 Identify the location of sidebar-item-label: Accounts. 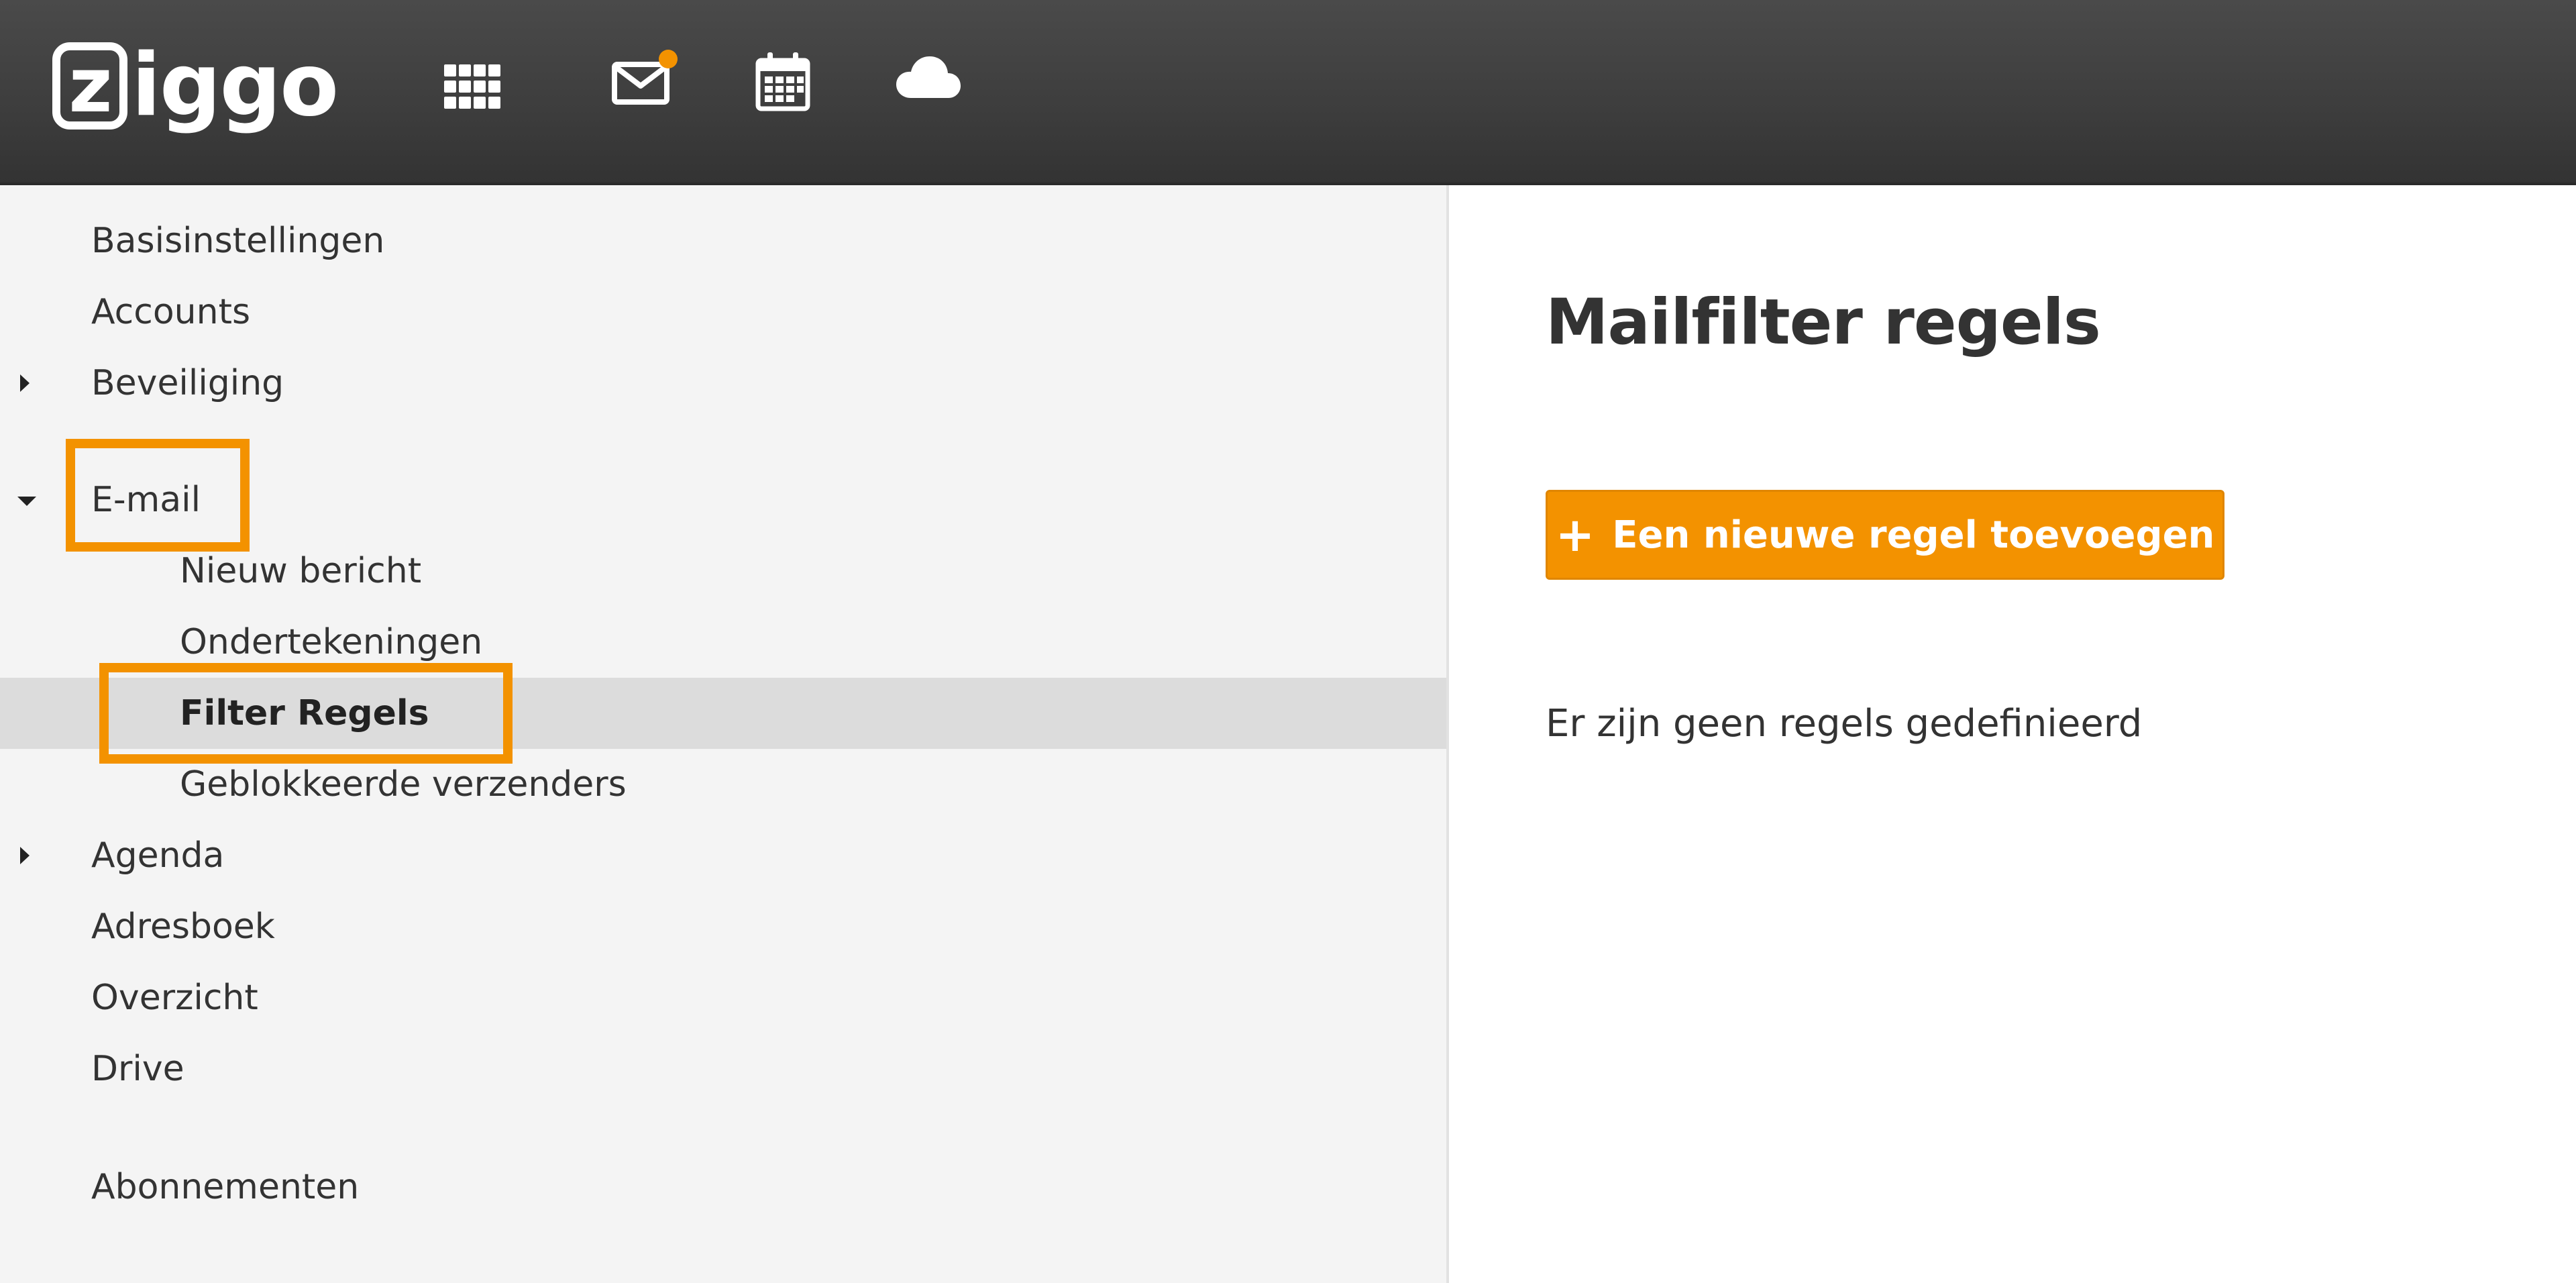
(171, 312).